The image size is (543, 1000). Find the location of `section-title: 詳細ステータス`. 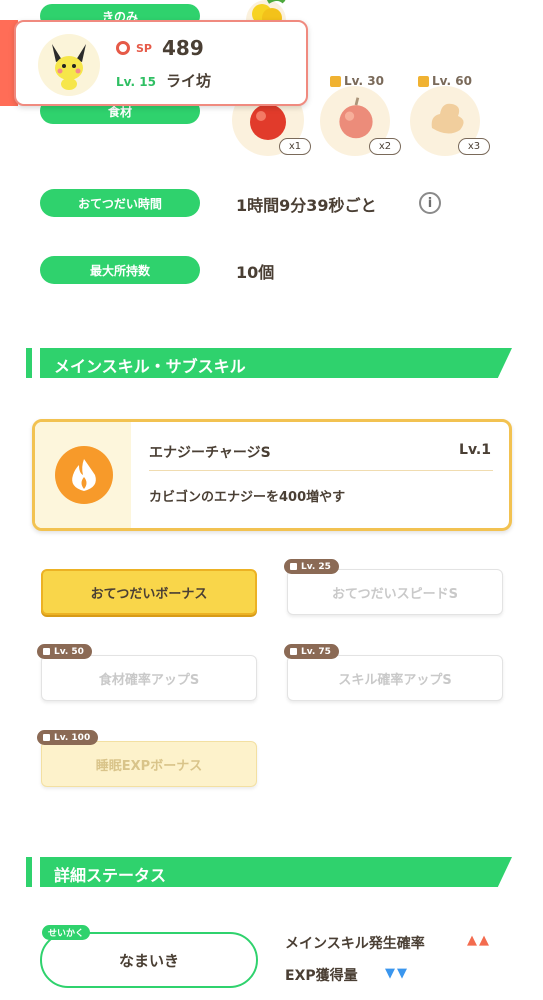

section-title: 詳細ステータス is located at coordinates (110, 875).